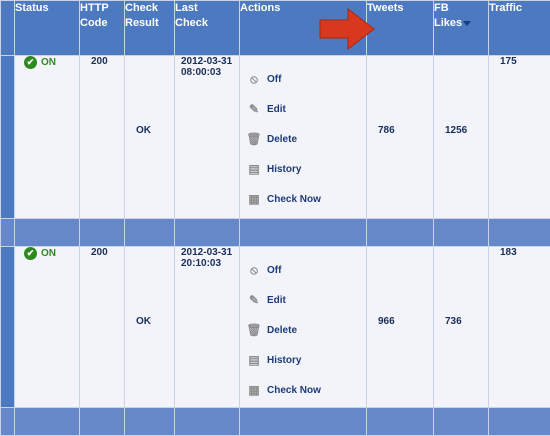 The width and height of the screenshot is (550, 436). What do you see at coordinates (8, 28) in the screenshot?
I see `header-edge` at bounding box center [8, 28].